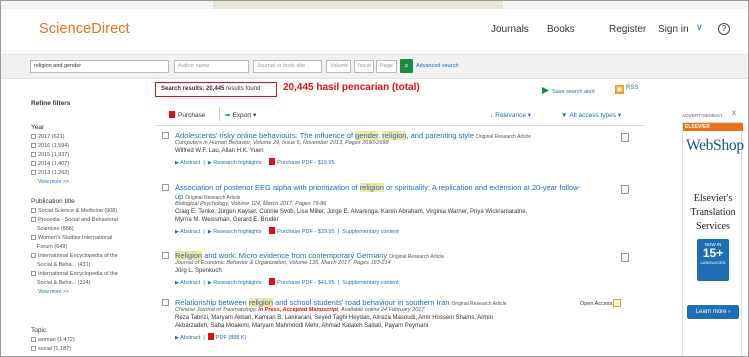  Describe the element at coordinates (591, 115) in the screenshot. I see `access-type-dropdown: ▼ All access types ▾` at that location.